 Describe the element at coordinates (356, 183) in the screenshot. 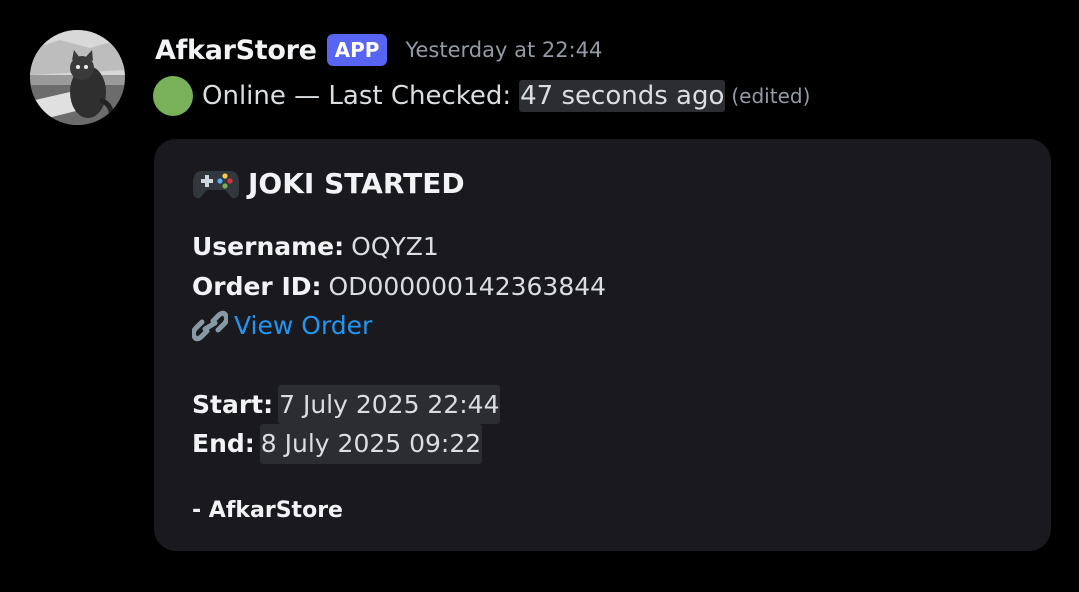

I see `embed-title-text: JOKI STARTED` at that location.